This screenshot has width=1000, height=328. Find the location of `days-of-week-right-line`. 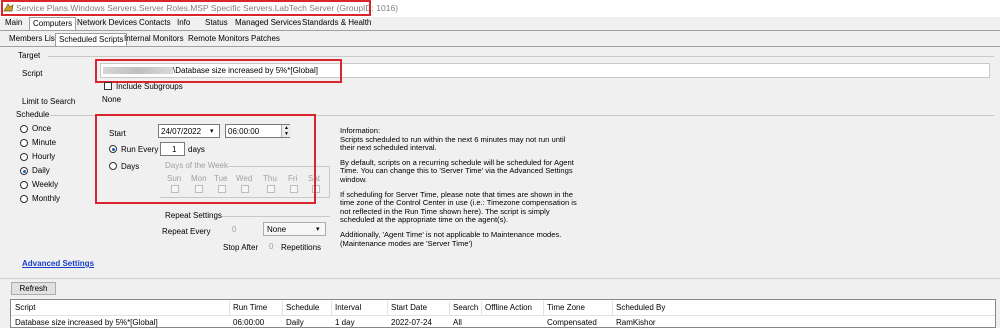

days-of-week-right-line is located at coordinates (329, 181).